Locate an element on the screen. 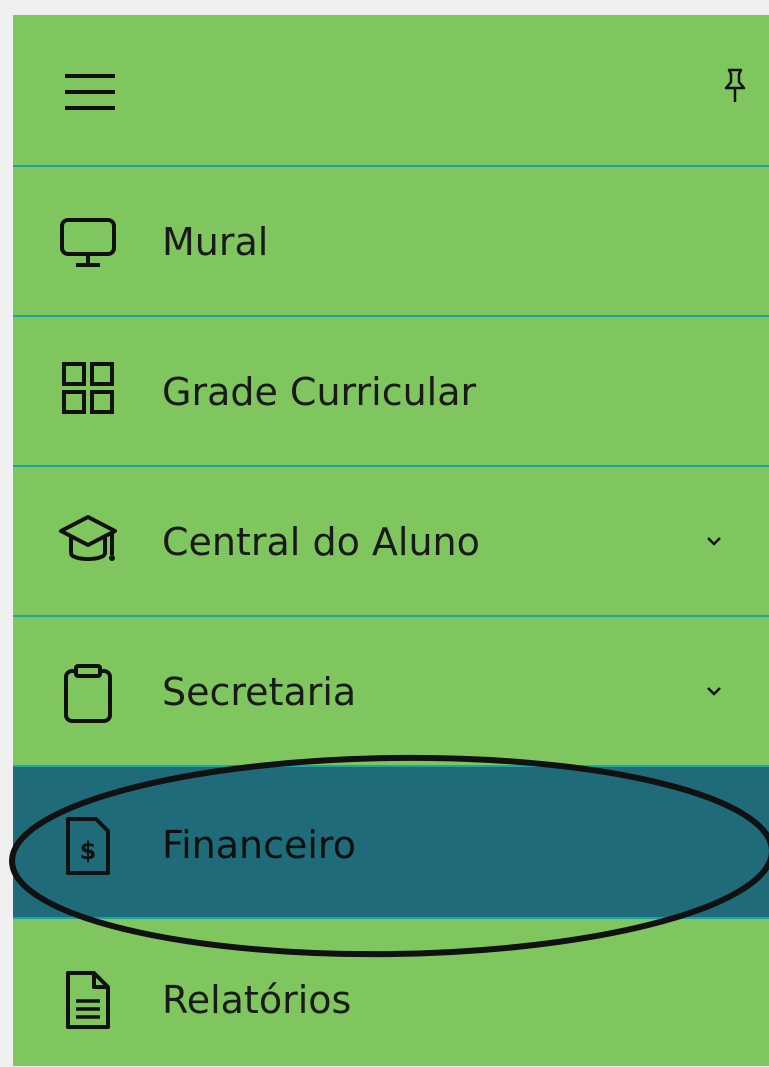 The image size is (769, 1067). menu-item-central-do-aluno: Central do Aluno is located at coordinates (391, 541).